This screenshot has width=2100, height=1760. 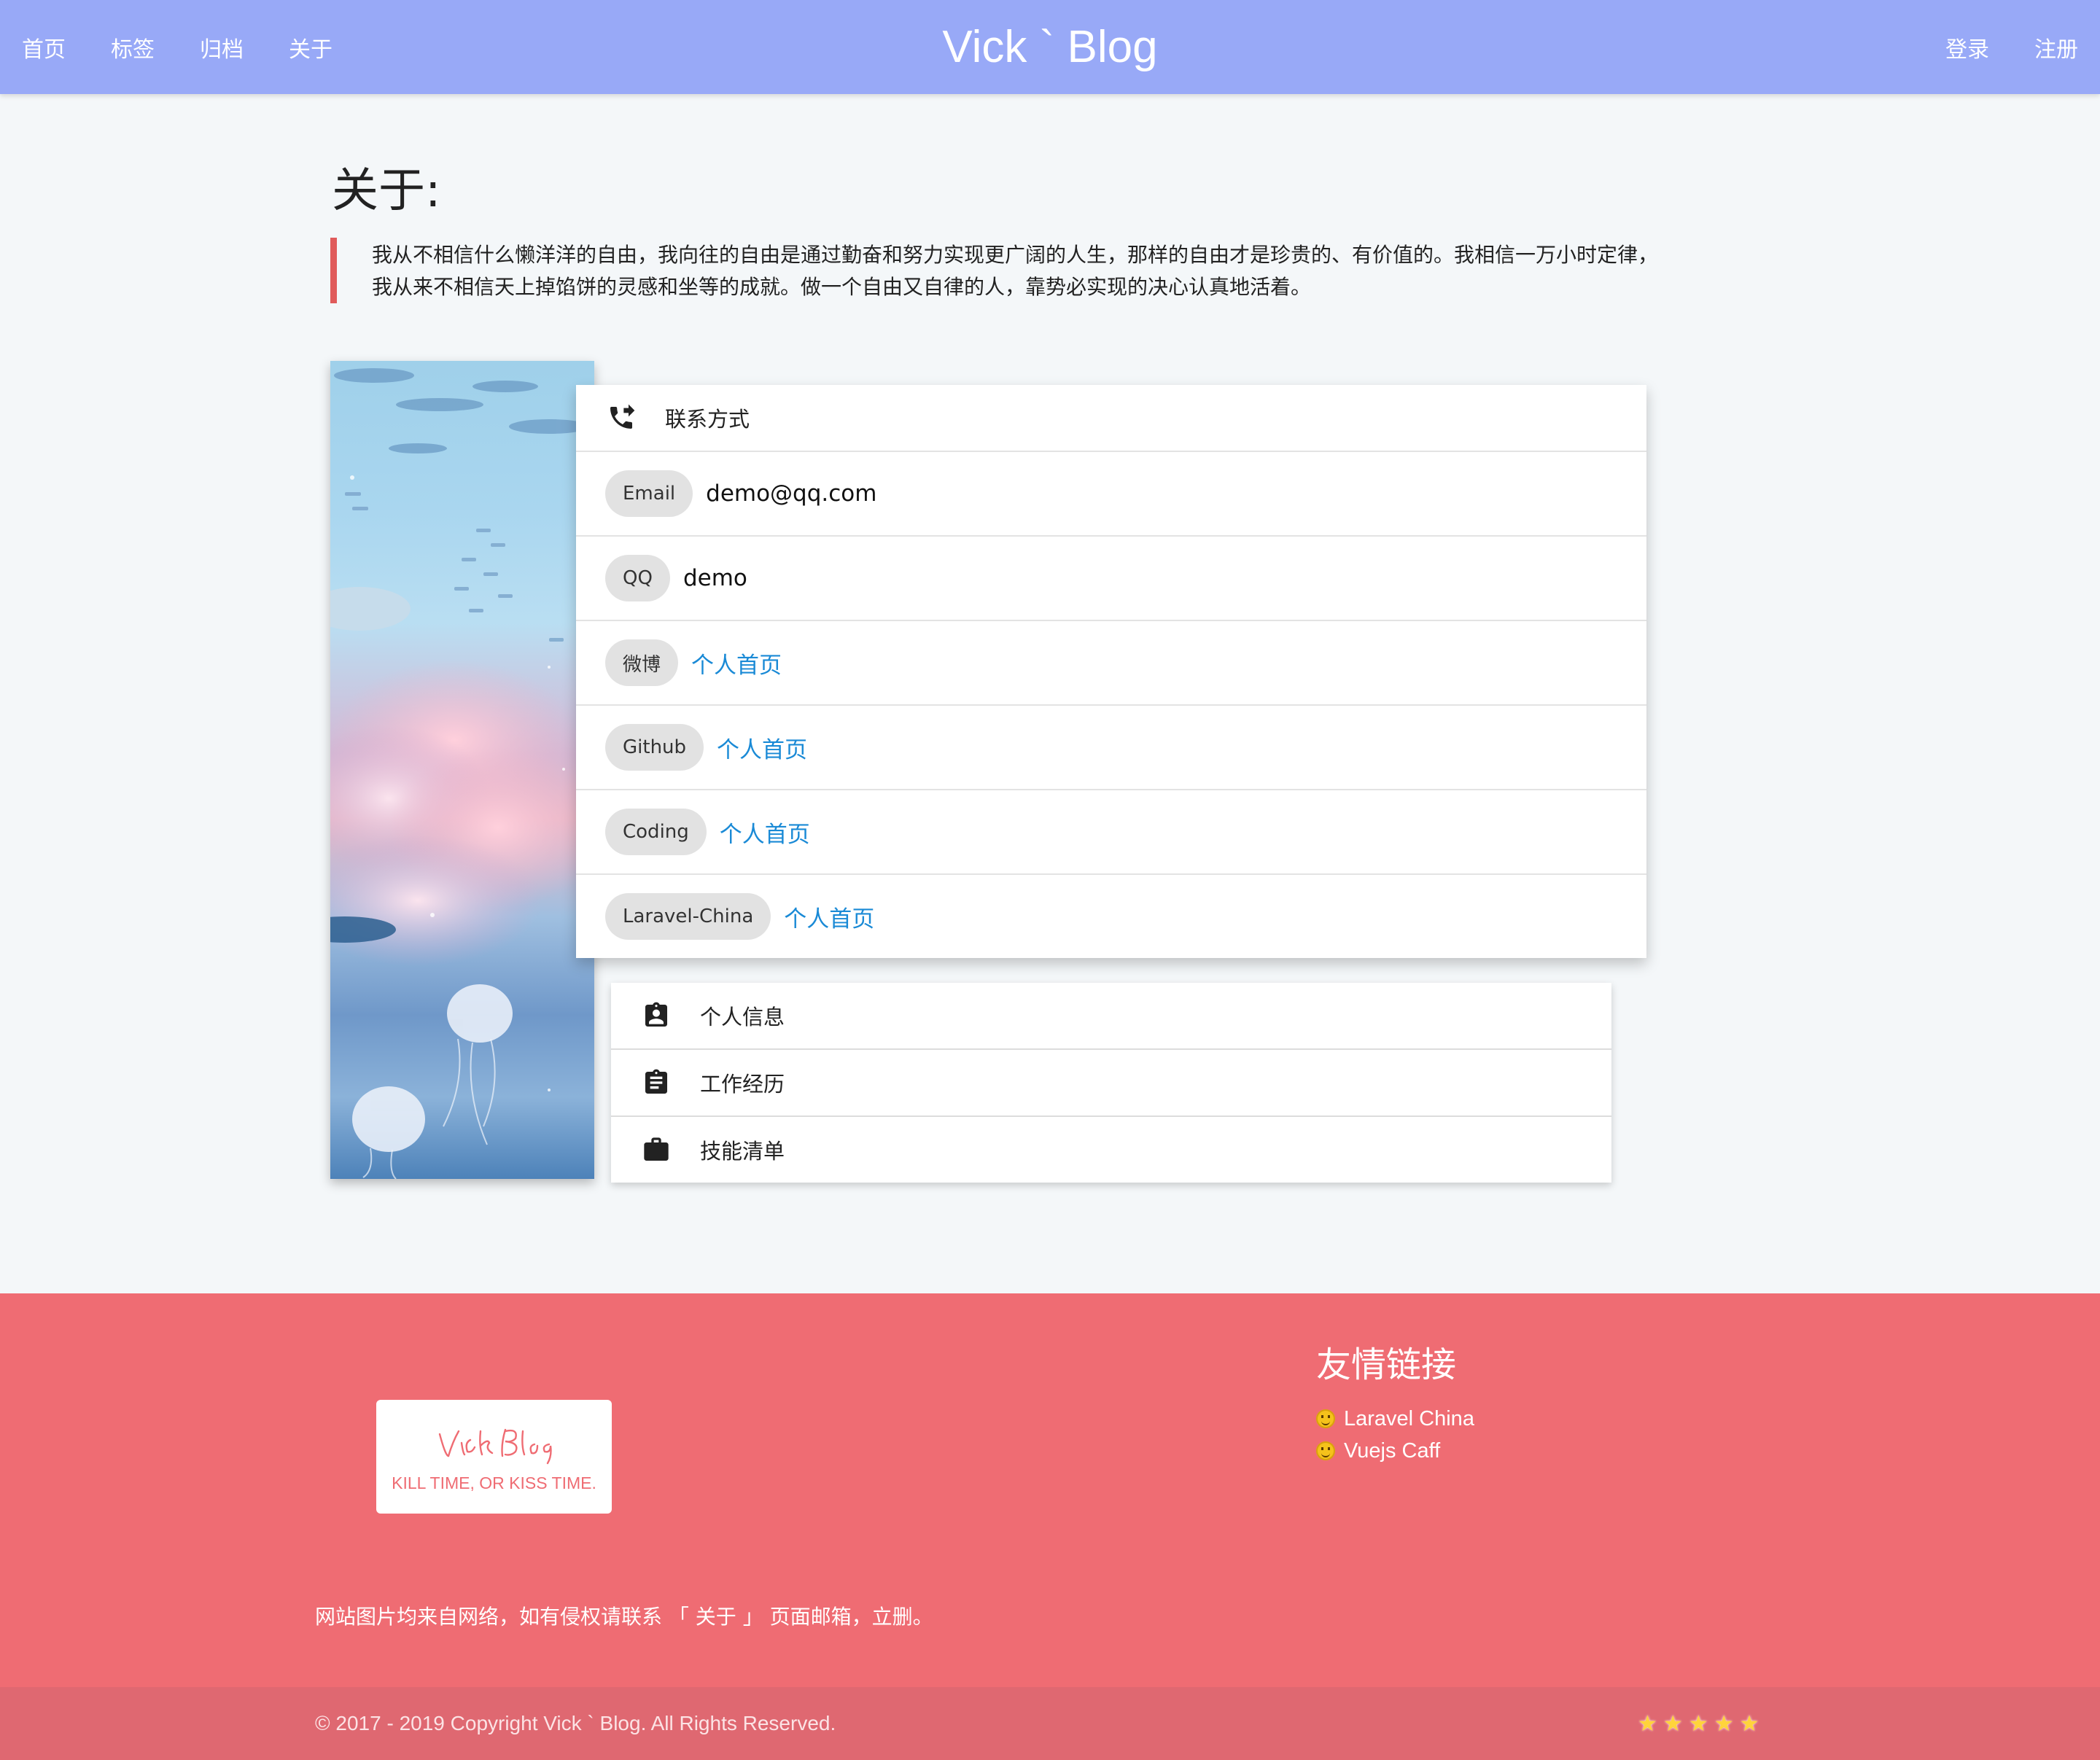 What do you see at coordinates (714, 578) in the screenshot?
I see `qq-value: demo` at bounding box center [714, 578].